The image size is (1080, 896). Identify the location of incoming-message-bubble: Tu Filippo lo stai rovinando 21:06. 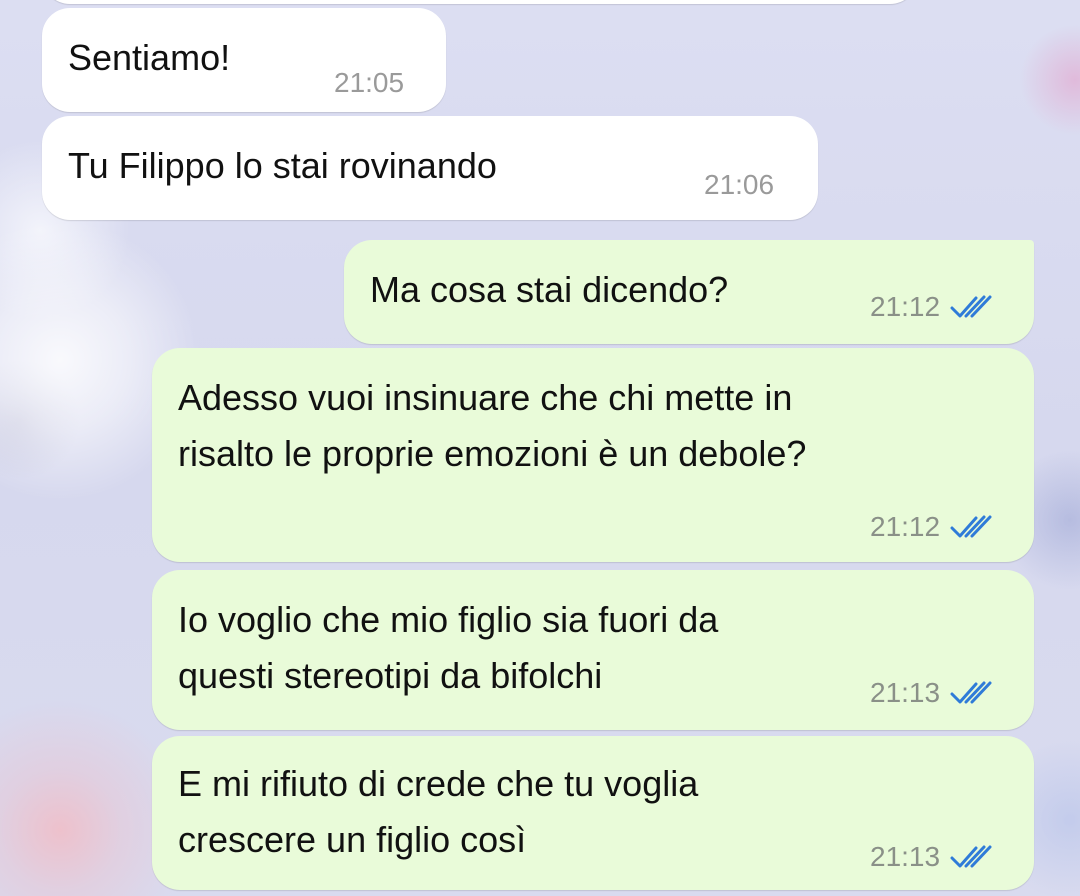
(430, 168).